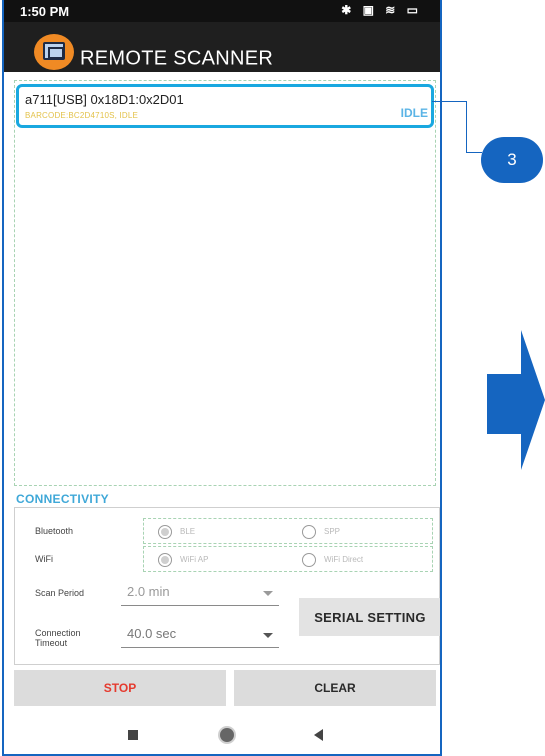  Describe the element at coordinates (309, 532) in the screenshot. I see `radio-spp` at that location.